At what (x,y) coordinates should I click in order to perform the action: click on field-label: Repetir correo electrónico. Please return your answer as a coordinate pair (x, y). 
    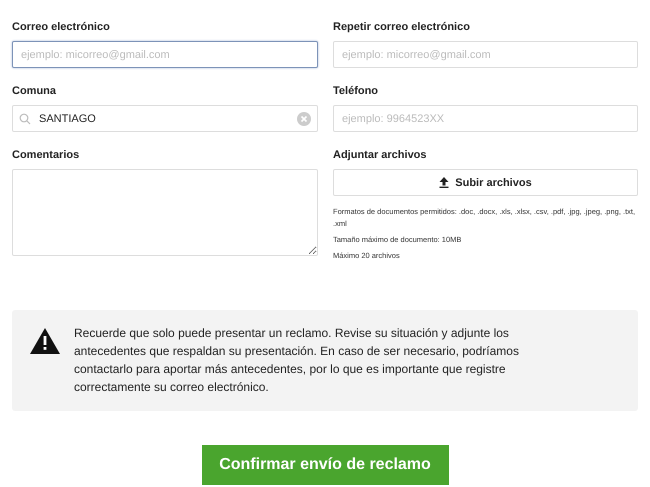
    Looking at the image, I should click on (402, 27).